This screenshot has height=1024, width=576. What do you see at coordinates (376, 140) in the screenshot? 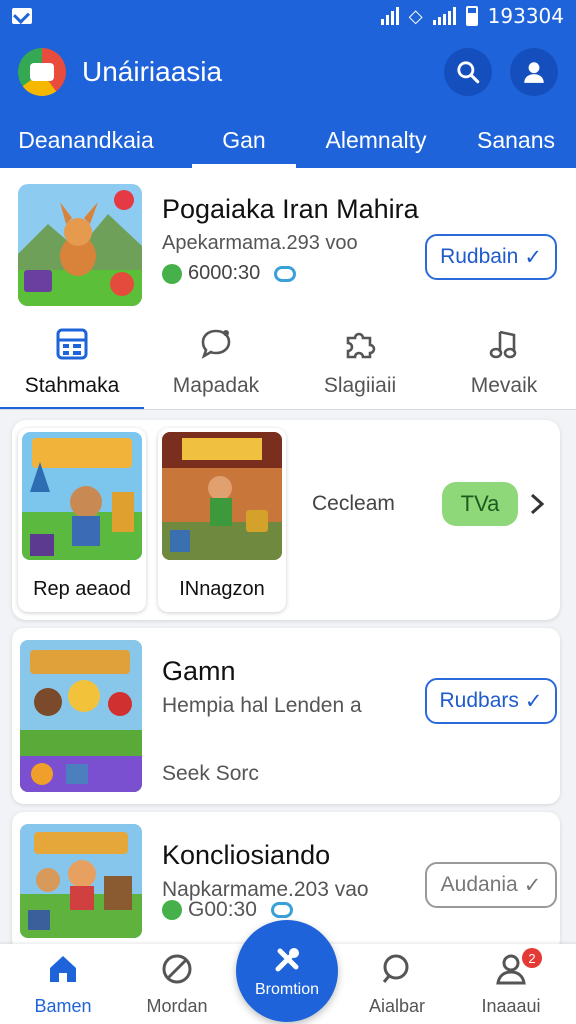
I see `tab-alemnalty: Alemnalty` at bounding box center [376, 140].